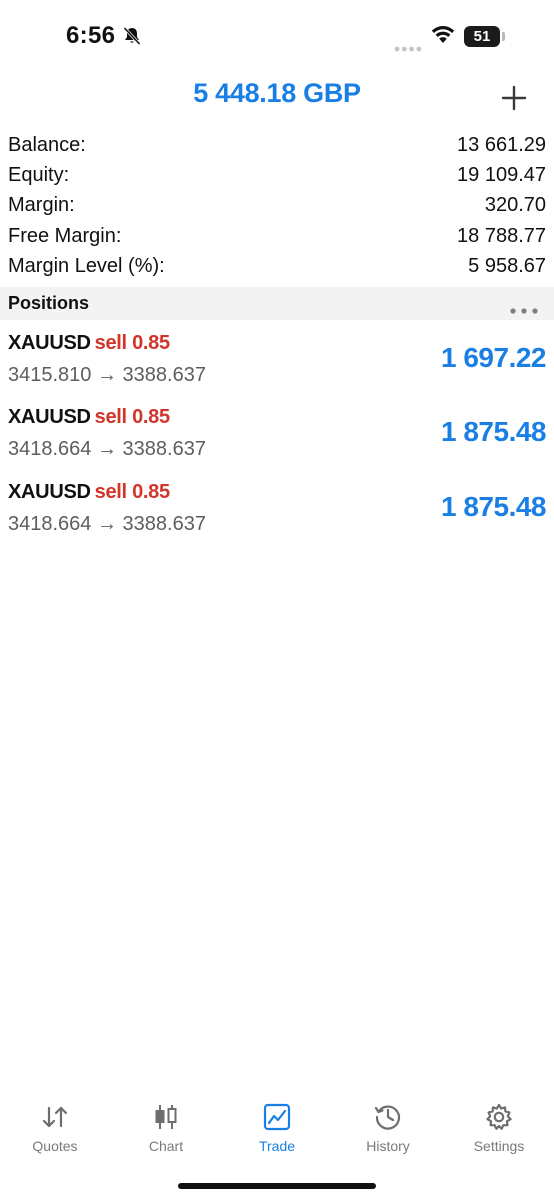  Describe the element at coordinates (277, 93) in the screenshot. I see `account-equity-title: 5 448.18 GBP` at that location.